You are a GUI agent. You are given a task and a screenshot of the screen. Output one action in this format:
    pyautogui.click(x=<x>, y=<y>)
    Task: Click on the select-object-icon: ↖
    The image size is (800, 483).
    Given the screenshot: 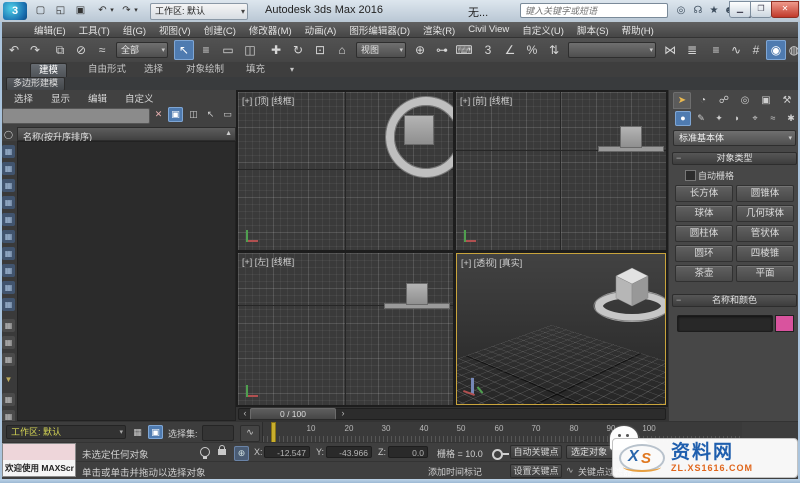 What is the action you would take?
    pyautogui.click(x=184, y=50)
    